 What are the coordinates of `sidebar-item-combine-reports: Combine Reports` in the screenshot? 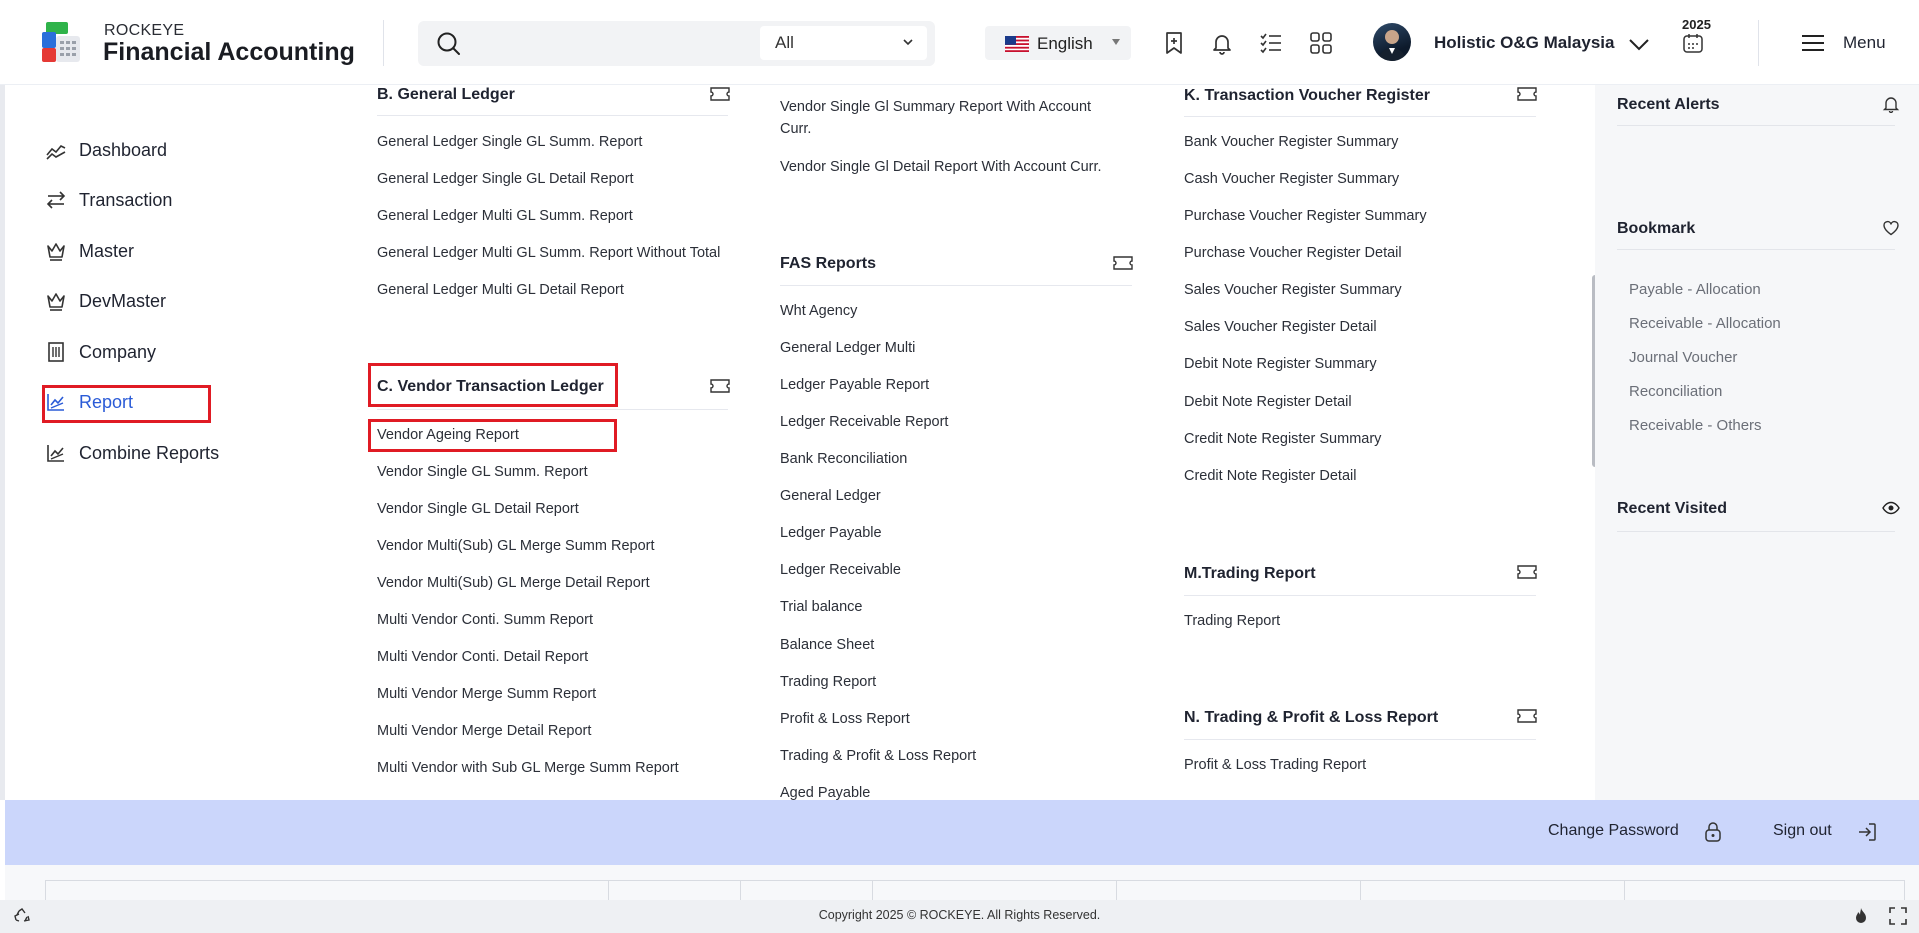 It's located at (132, 453).